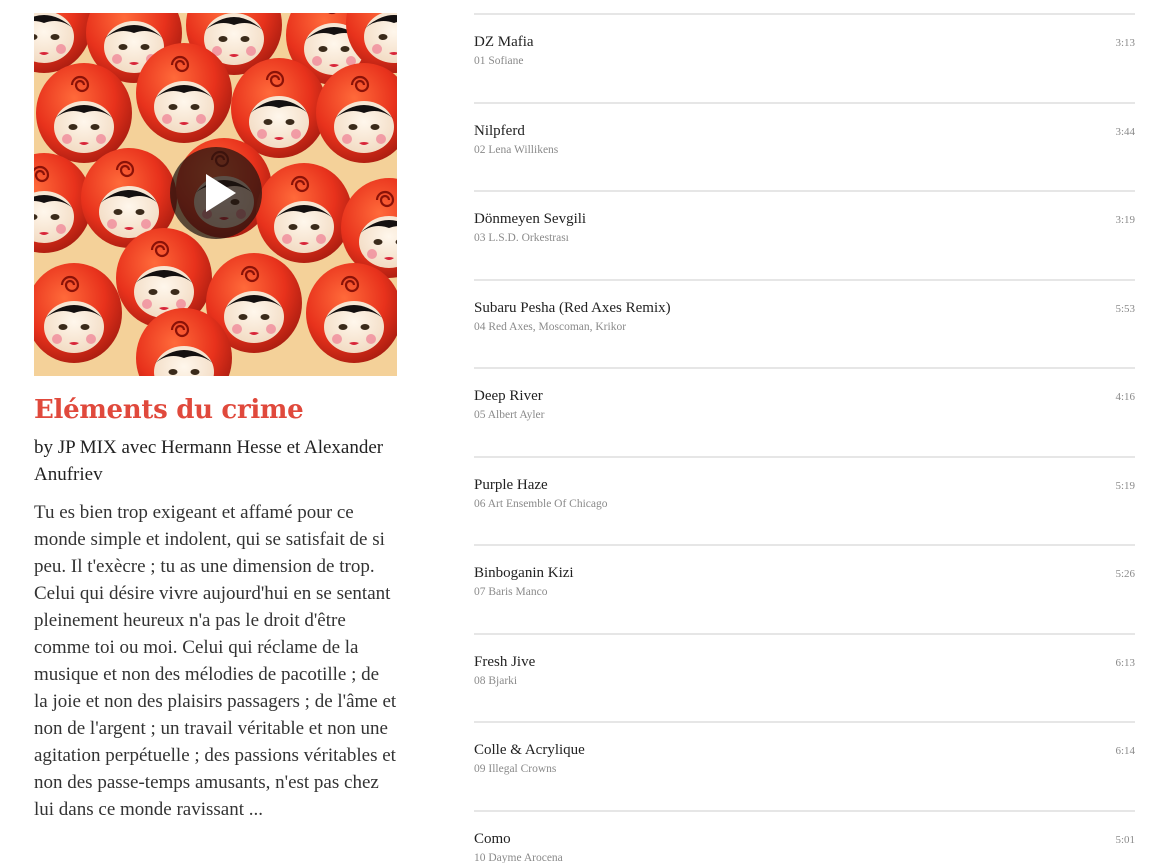  What do you see at coordinates (1125, 662) in the screenshot?
I see `track-duration: 6:13` at bounding box center [1125, 662].